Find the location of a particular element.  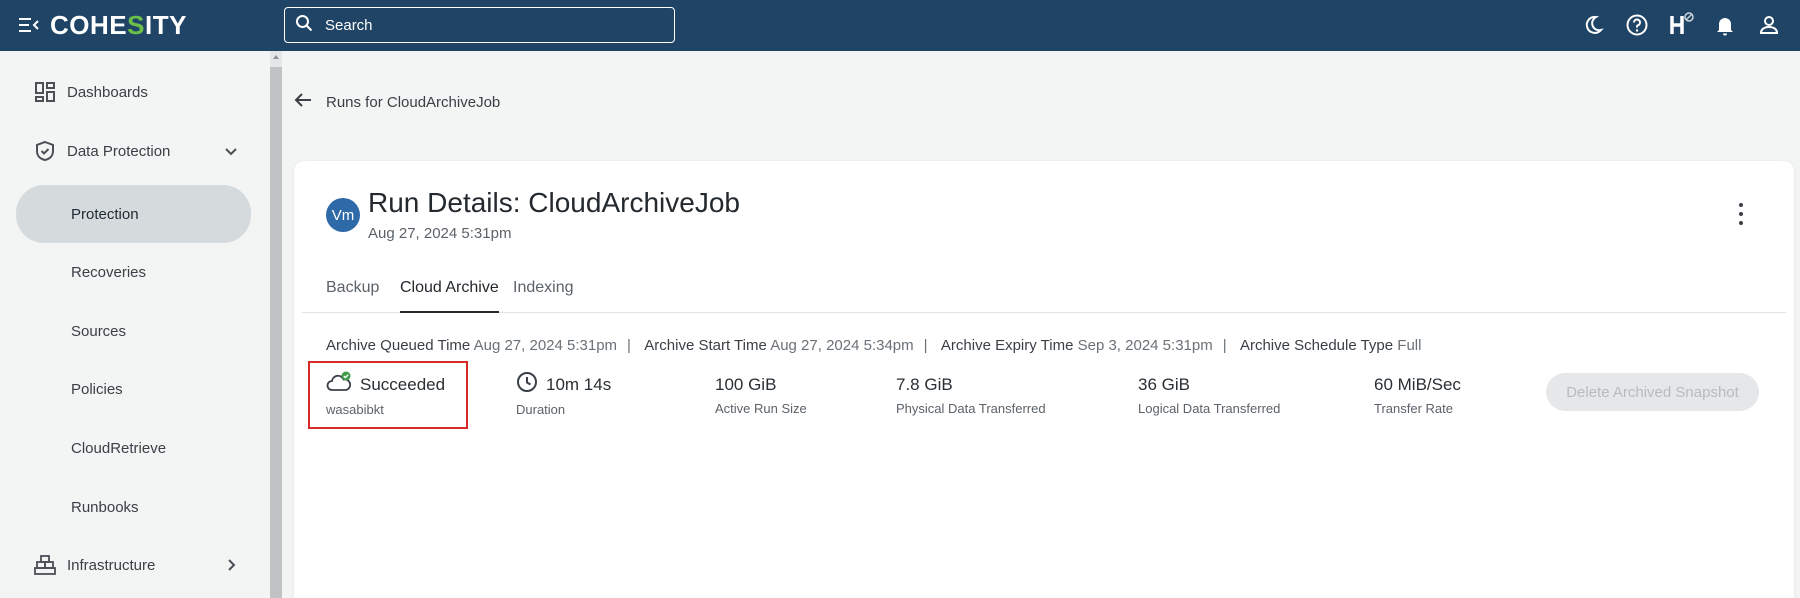

search-box is located at coordinates (479, 25).